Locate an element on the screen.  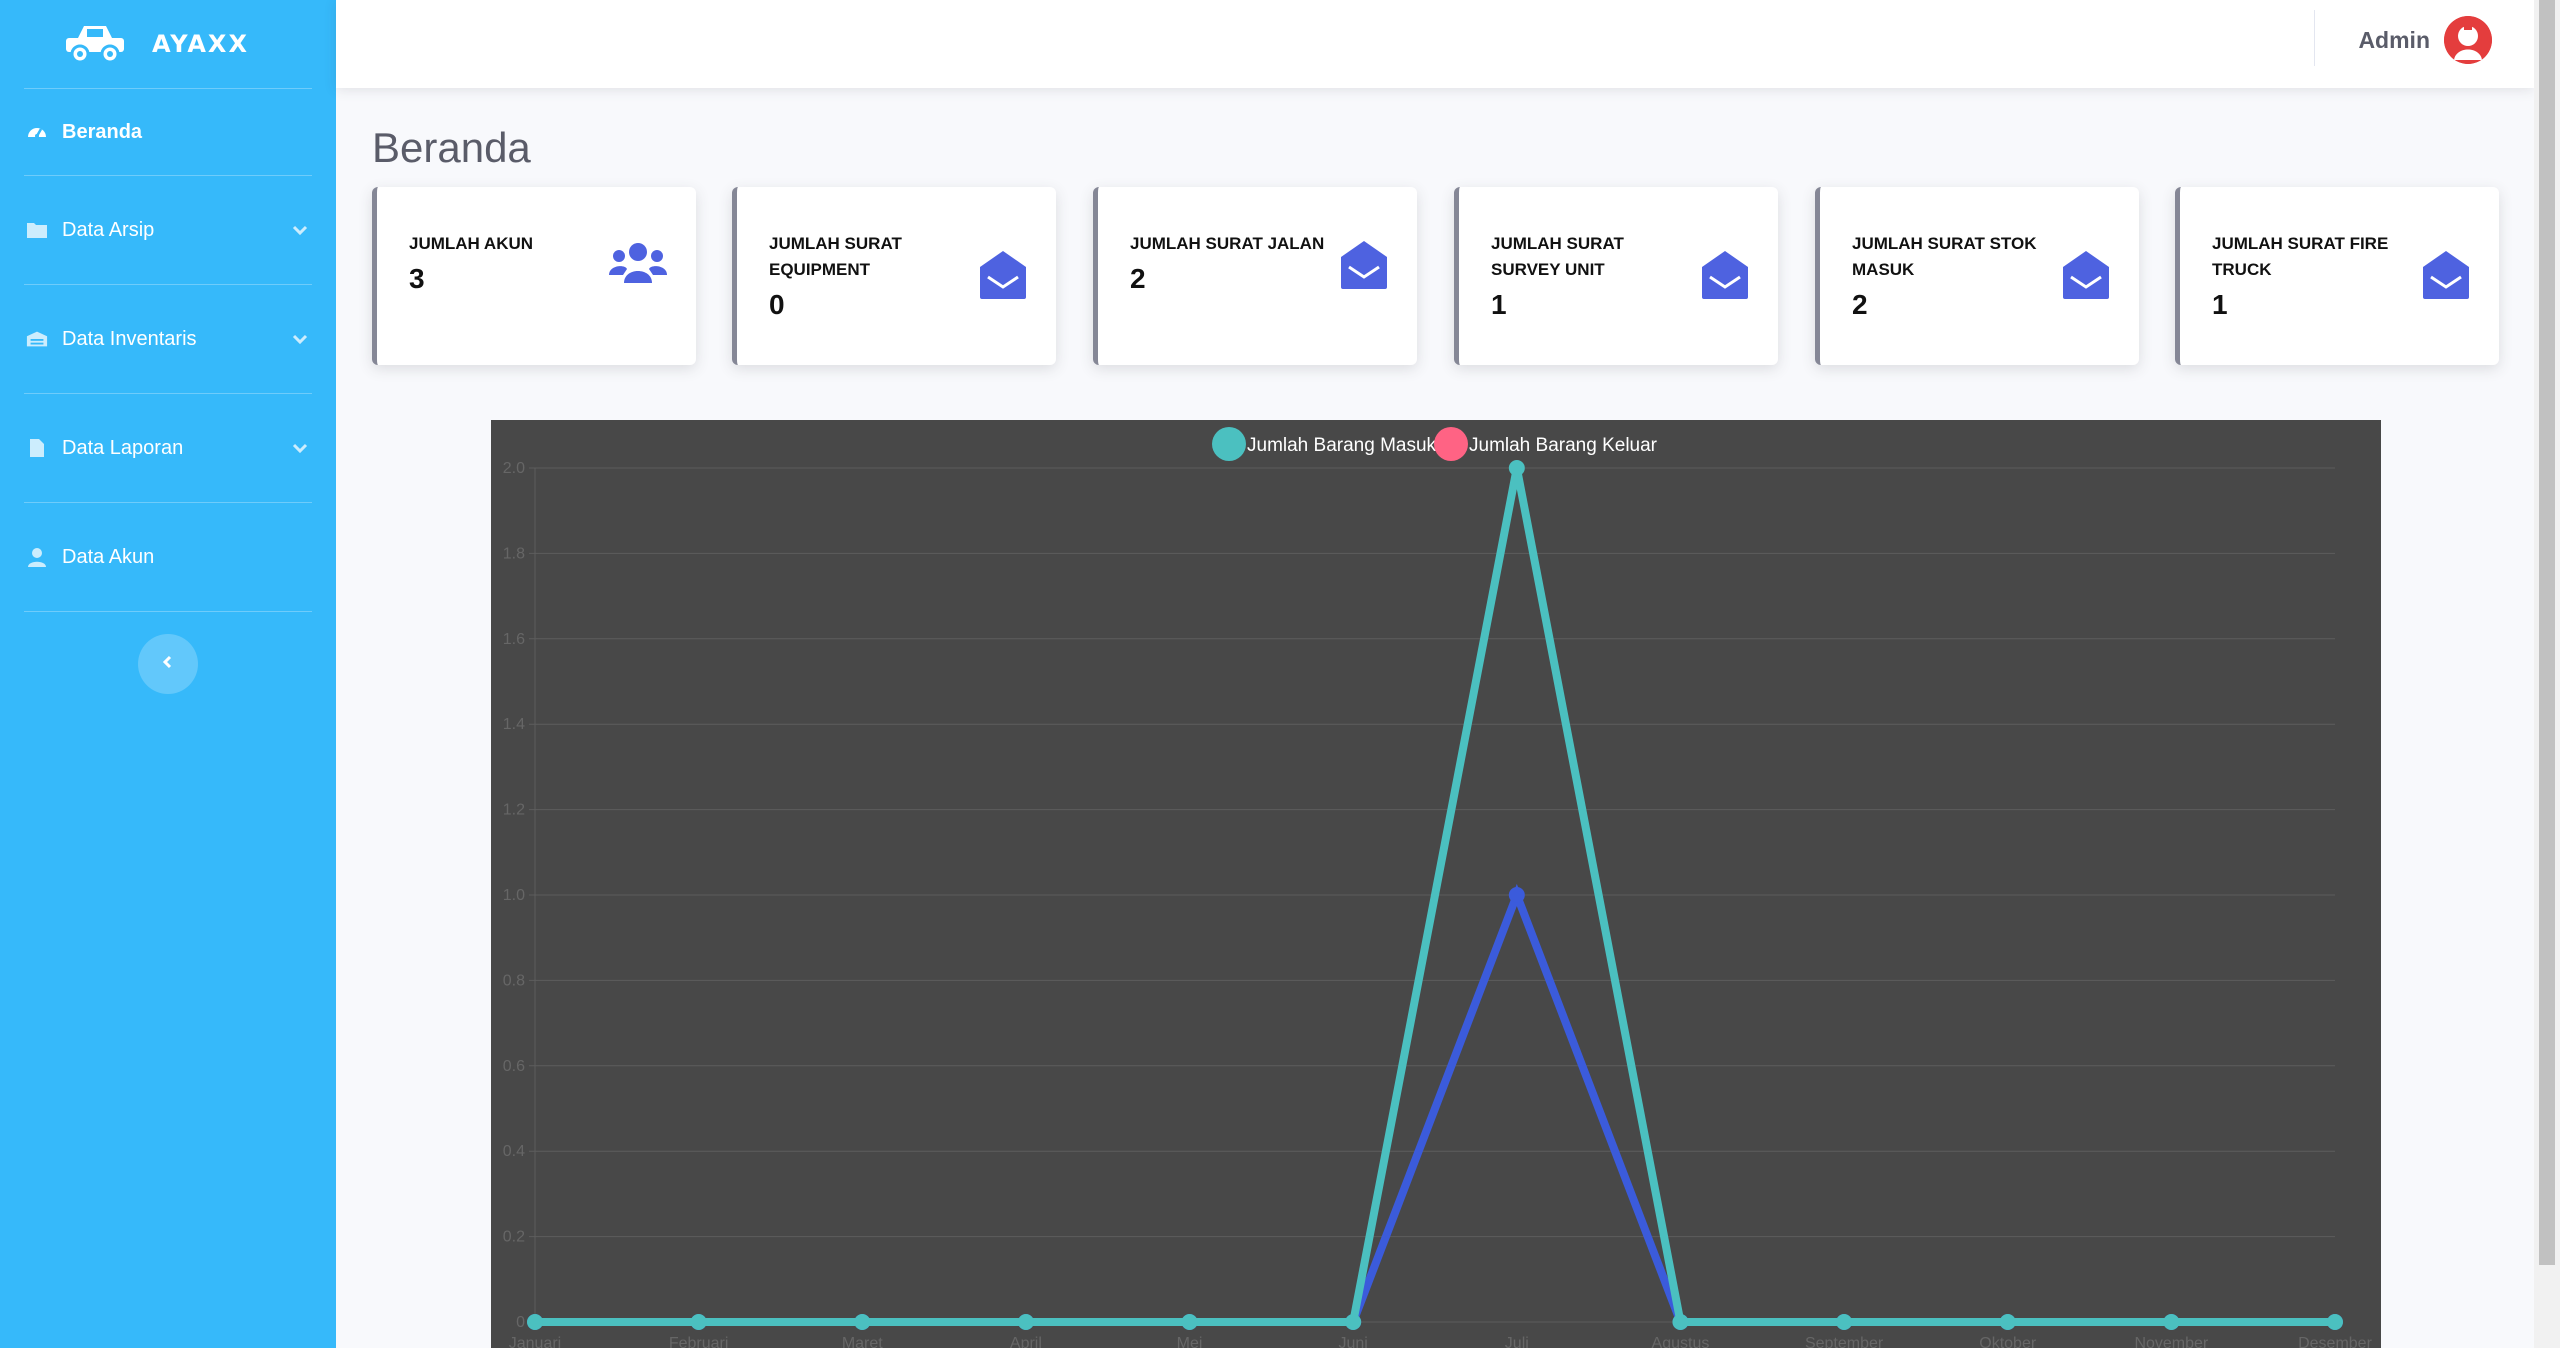
x-tick-label: November is located at coordinates (2171, 1341).